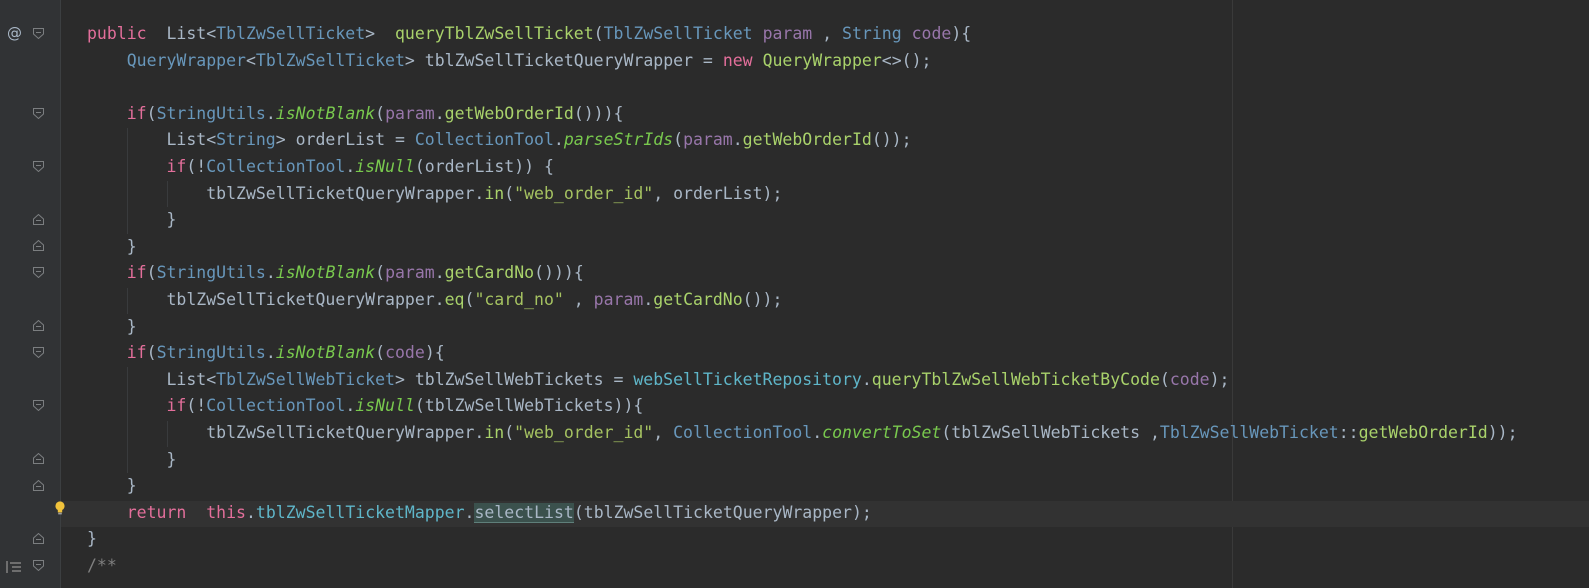 This screenshot has width=1589, height=588. Describe the element at coordinates (698, 299) in the screenshot. I see `code-token: getCardNo` at that location.